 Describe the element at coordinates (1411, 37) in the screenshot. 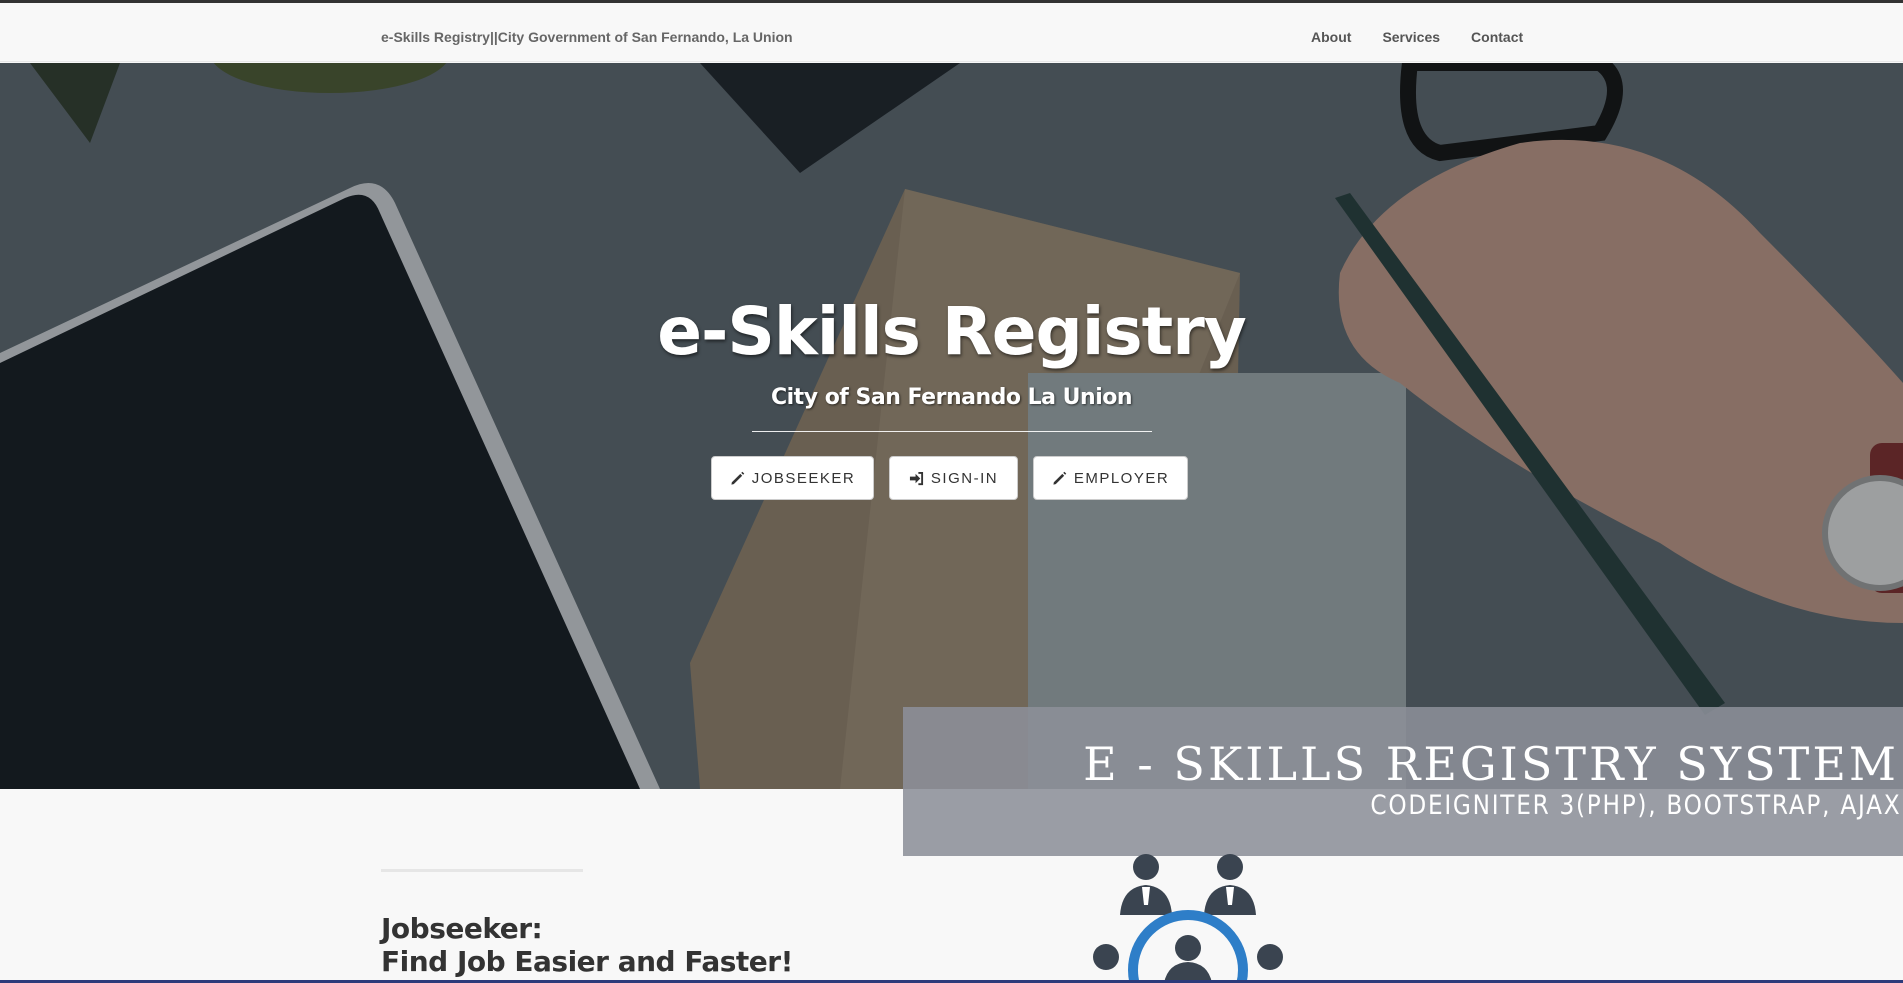

I see `nav-link-services: Services` at that location.